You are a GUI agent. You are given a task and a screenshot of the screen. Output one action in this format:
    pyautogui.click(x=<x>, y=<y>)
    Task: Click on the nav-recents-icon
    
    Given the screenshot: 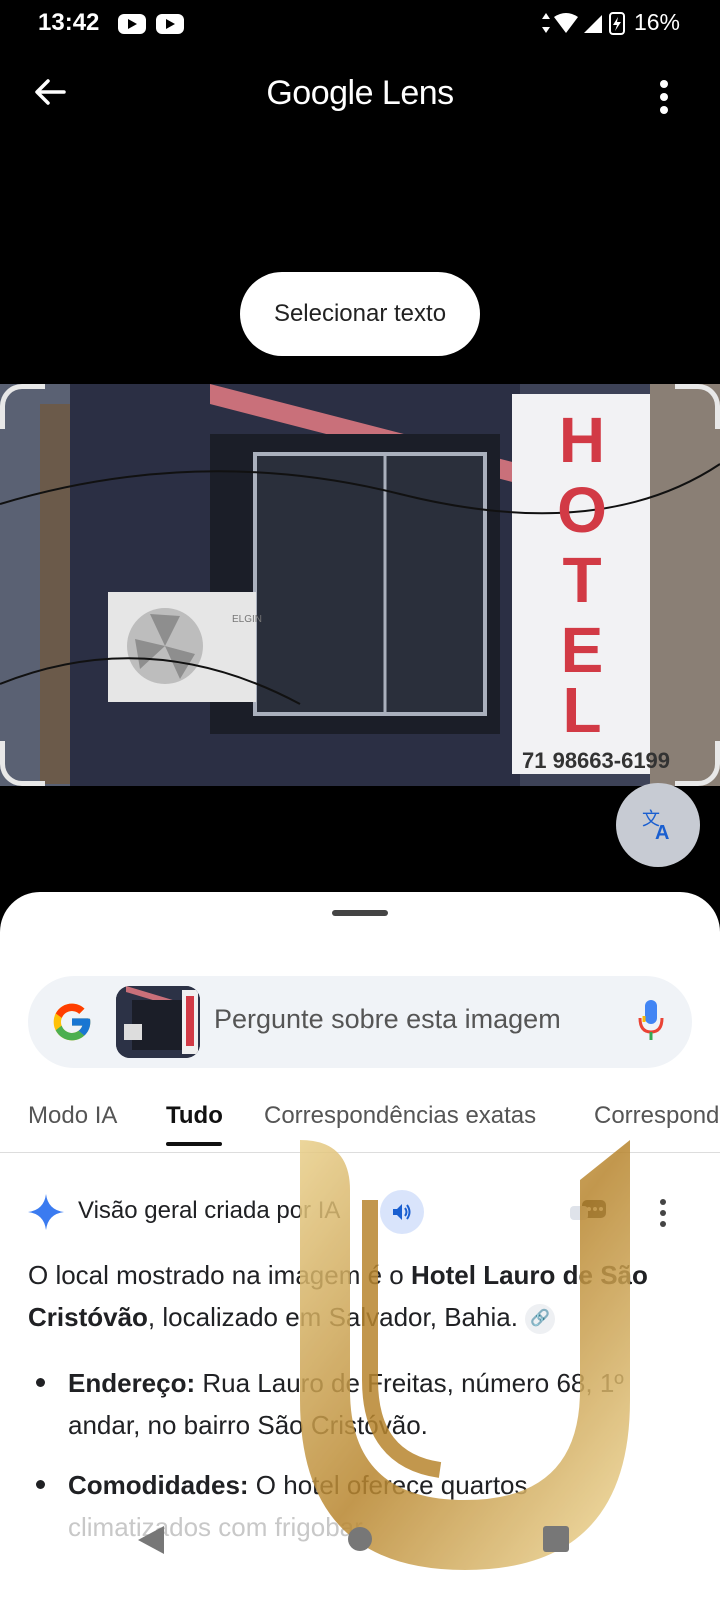 What is the action you would take?
    pyautogui.click(x=556, y=1539)
    